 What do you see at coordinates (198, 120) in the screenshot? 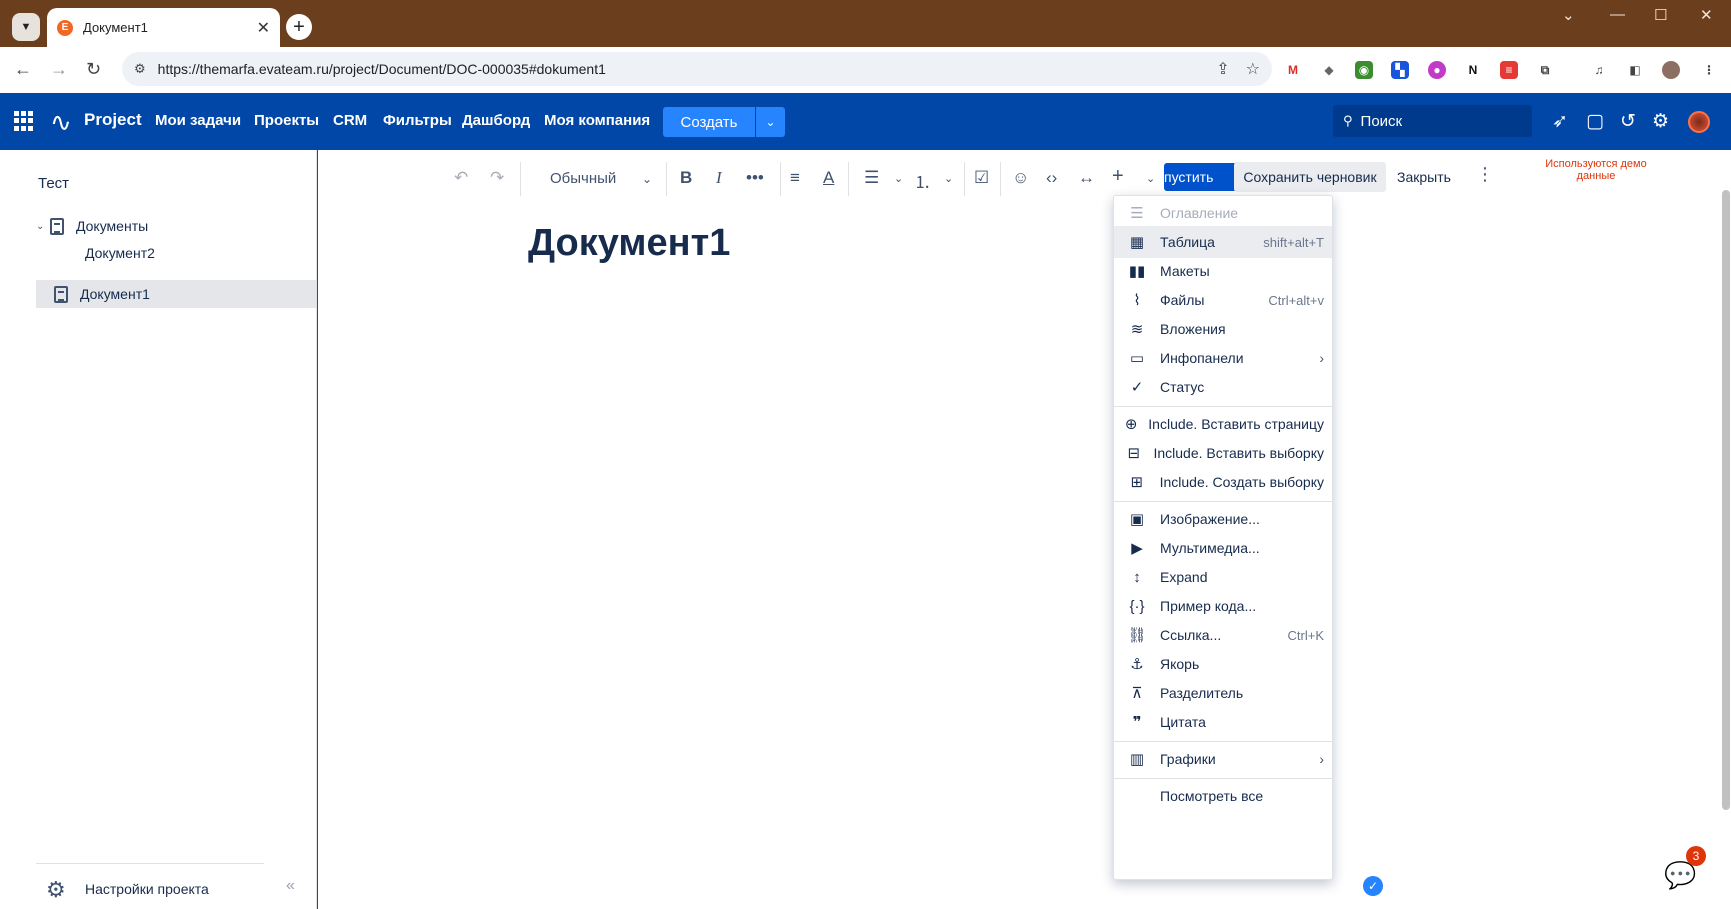
I see `menu-my-tasks: Мои задачи` at bounding box center [198, 120].